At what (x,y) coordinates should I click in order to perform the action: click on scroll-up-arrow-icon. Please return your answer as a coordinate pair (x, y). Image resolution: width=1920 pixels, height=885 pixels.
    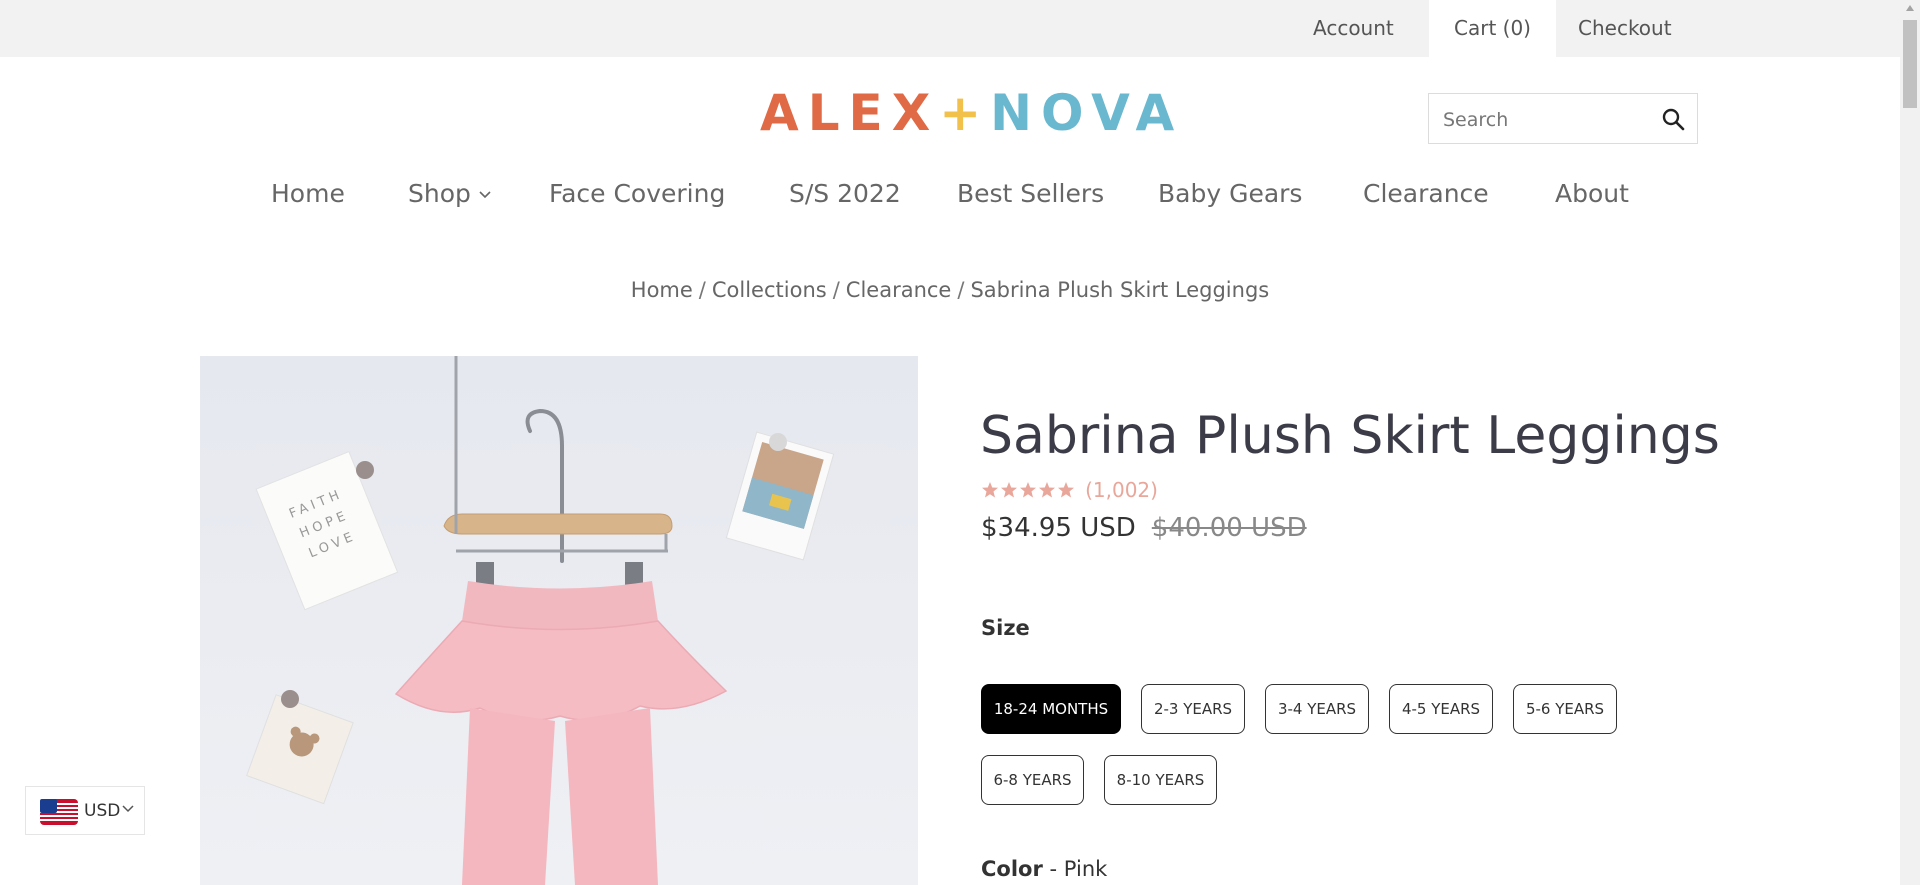
    Looking at the image, I should click on (1910, 8).